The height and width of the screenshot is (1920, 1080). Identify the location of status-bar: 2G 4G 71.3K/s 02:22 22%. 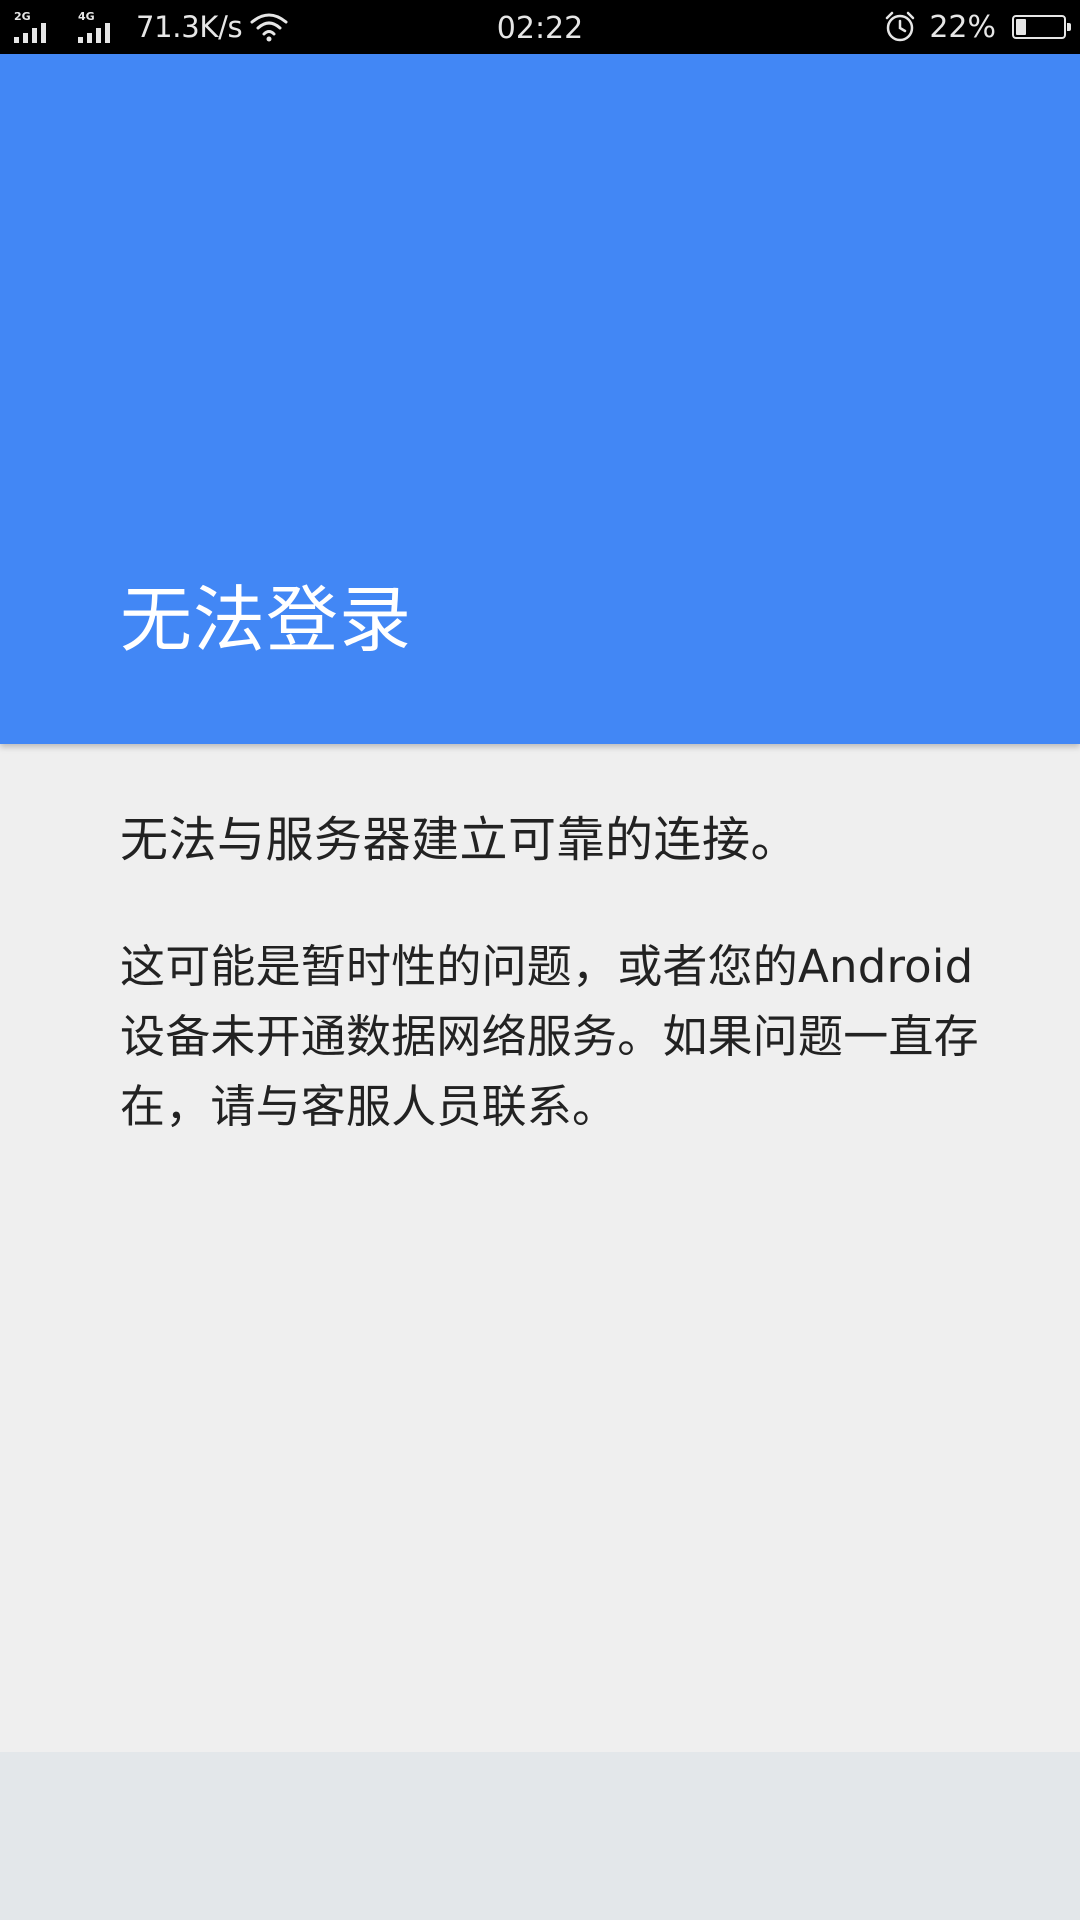
(540, 27).